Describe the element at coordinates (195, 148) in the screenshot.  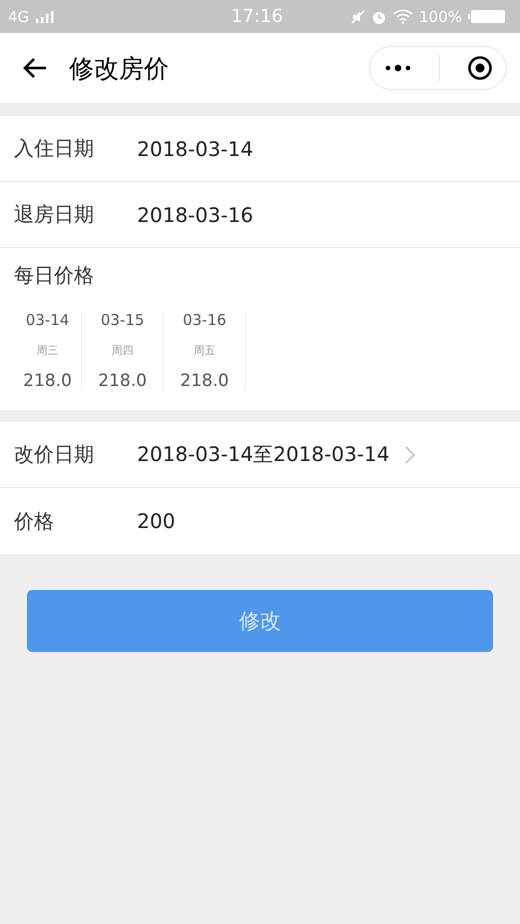
I see `field-value: 2018-03-14` at that location.